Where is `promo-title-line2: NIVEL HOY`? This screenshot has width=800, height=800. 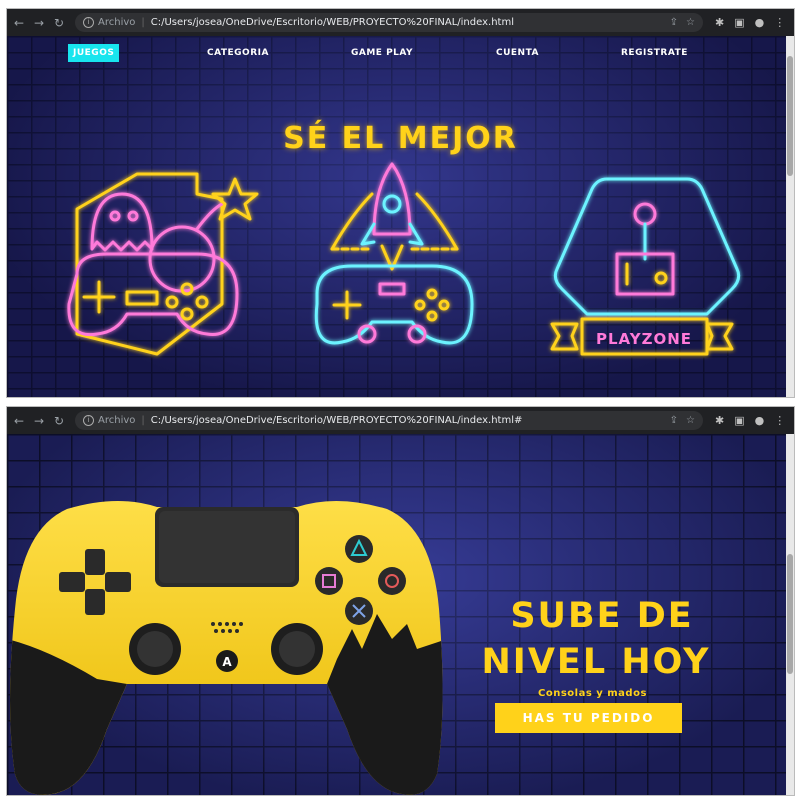
promo-title-line2: NIVEL HOY is located at coordinates (596, 662).